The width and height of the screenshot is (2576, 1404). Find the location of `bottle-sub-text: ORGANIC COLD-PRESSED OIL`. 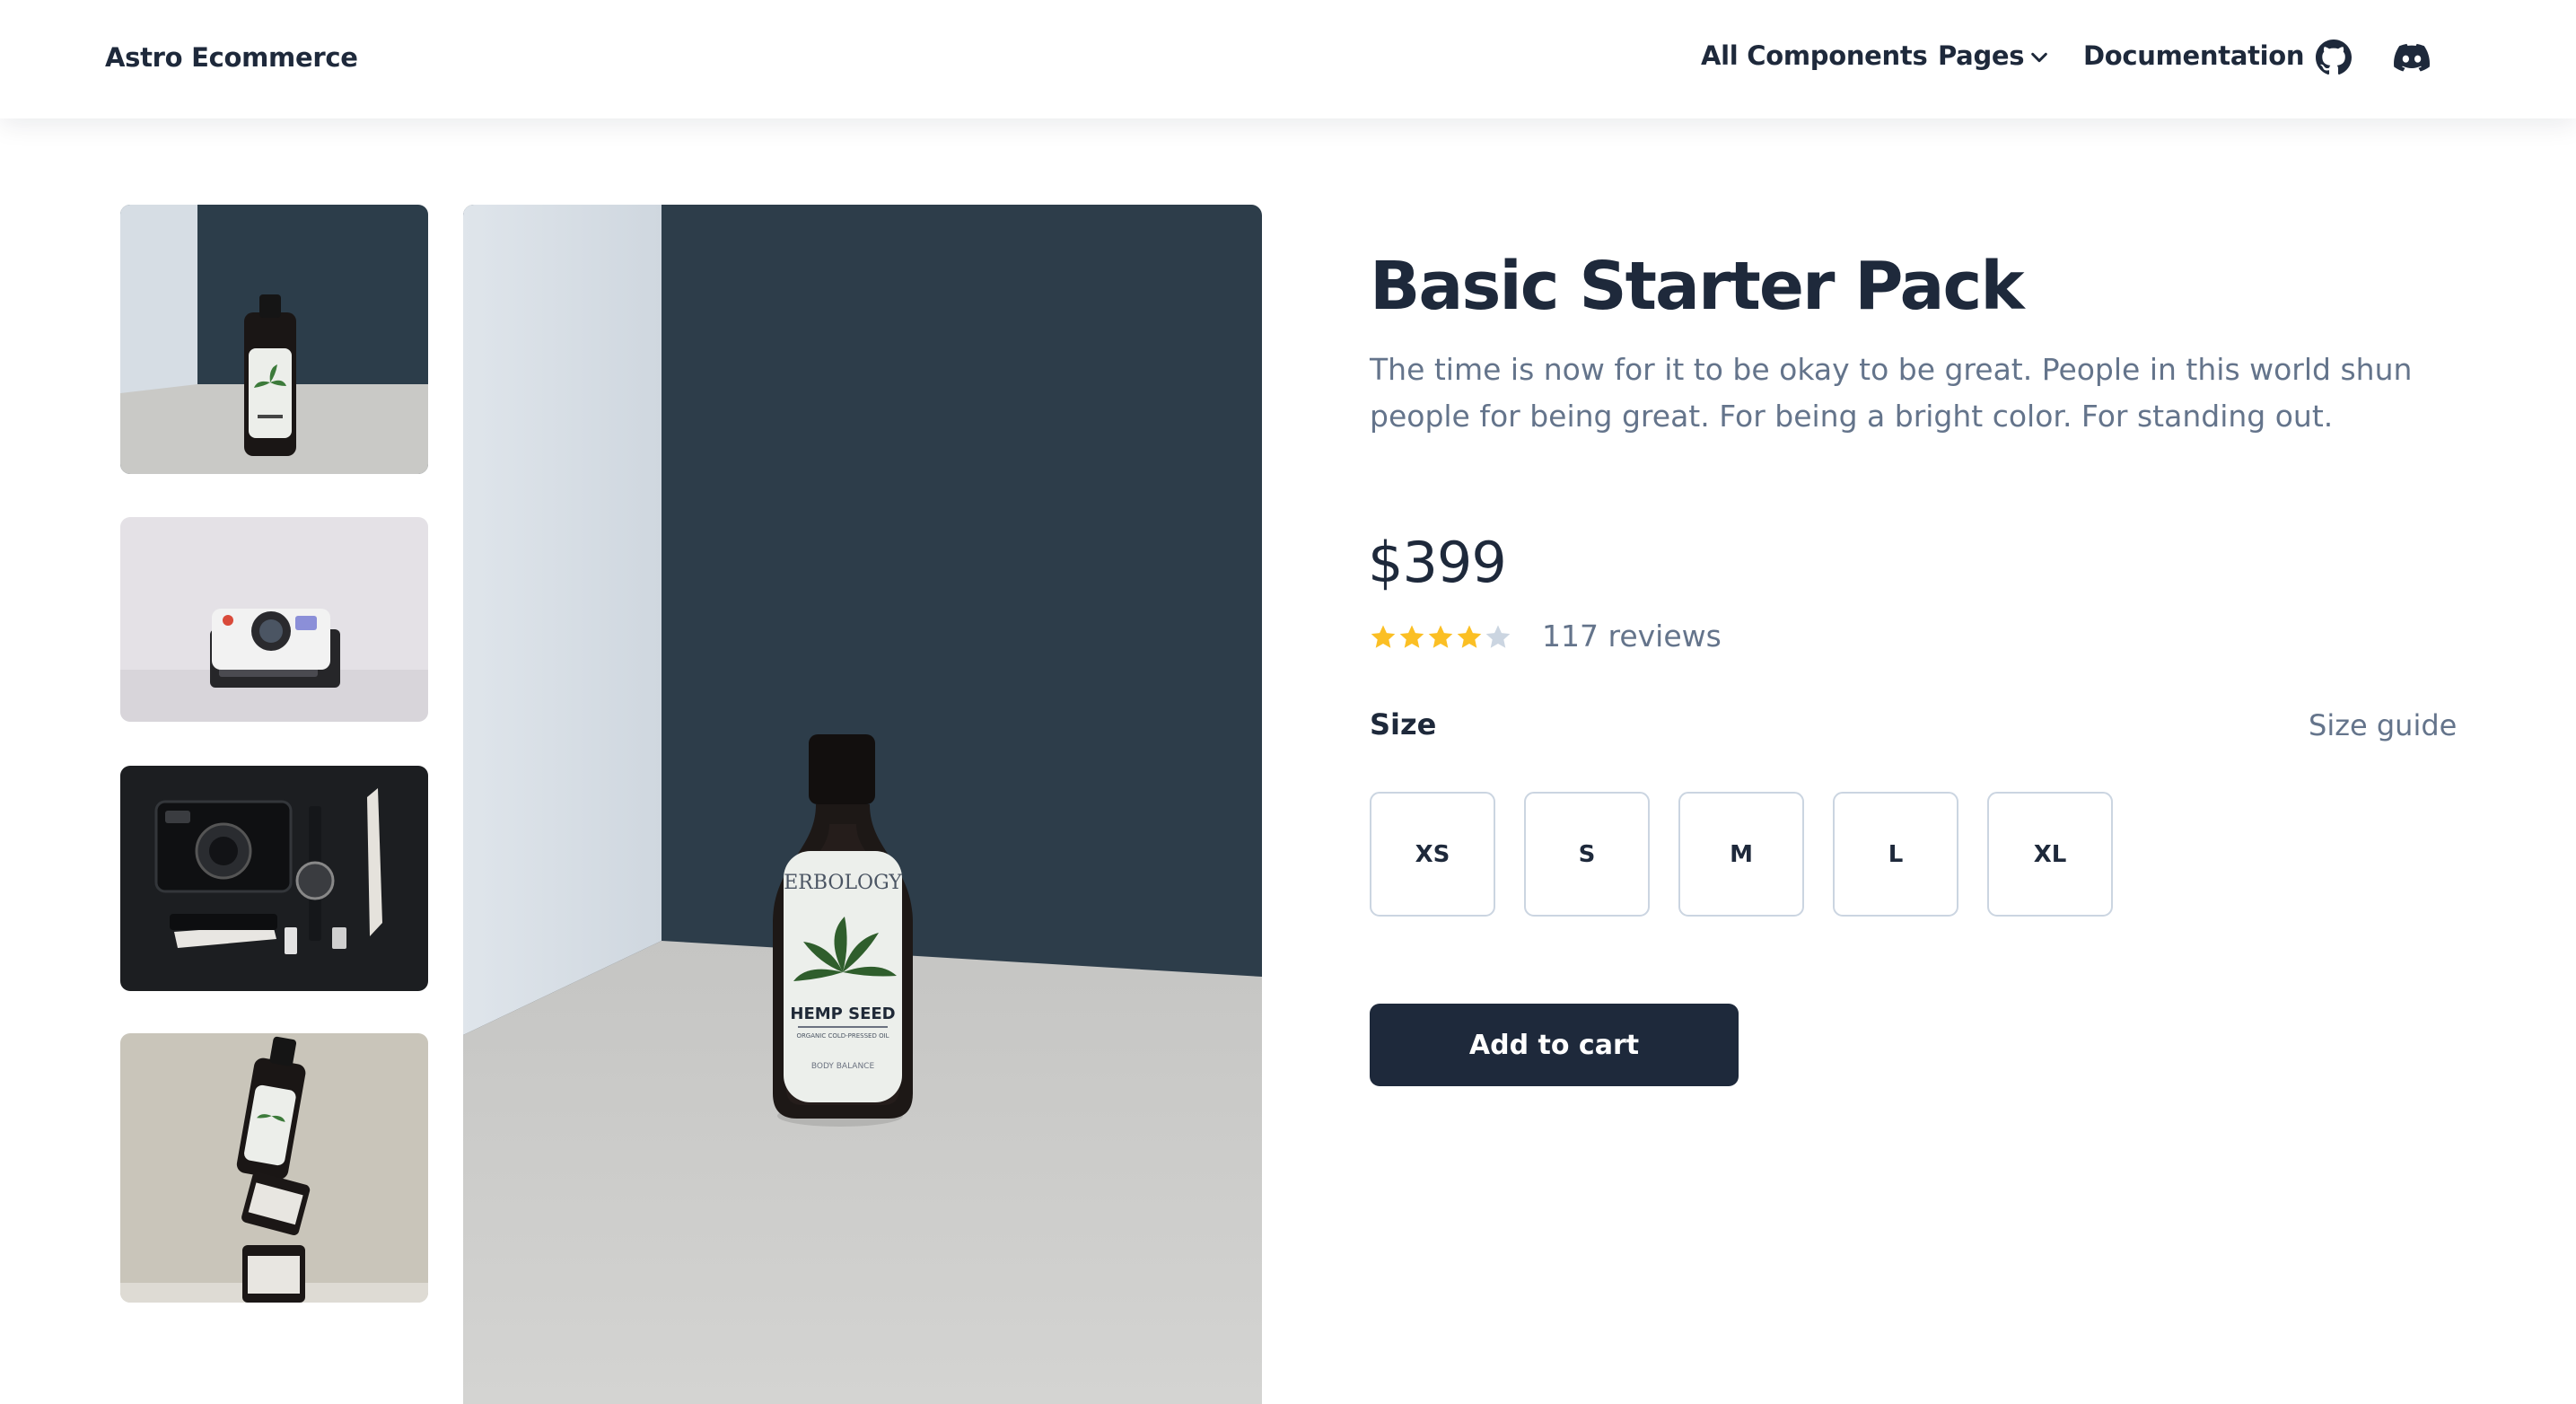

bottle-sub-text: ORGANIC COLD-PRESSED OIL is located at coordinates (842, 1036).